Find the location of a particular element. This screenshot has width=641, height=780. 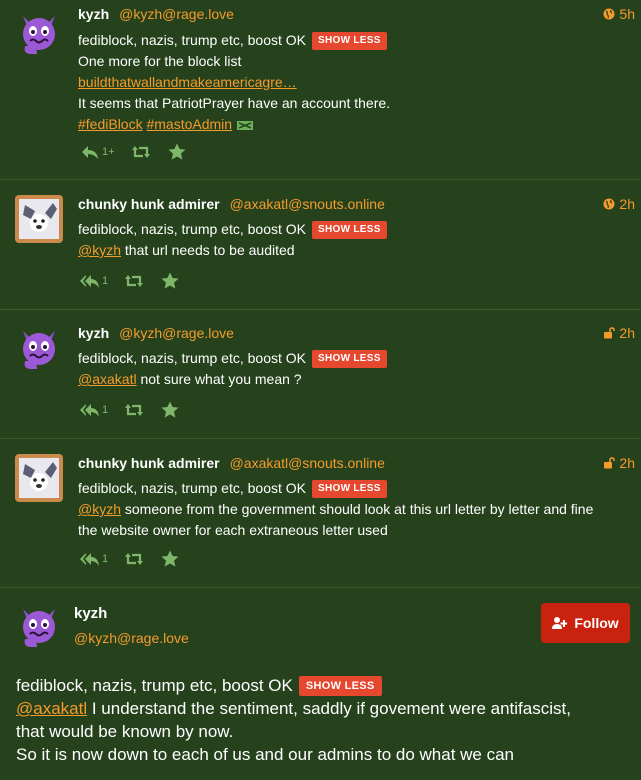

action-bar: 1+ is located at coordinates (141, 152).